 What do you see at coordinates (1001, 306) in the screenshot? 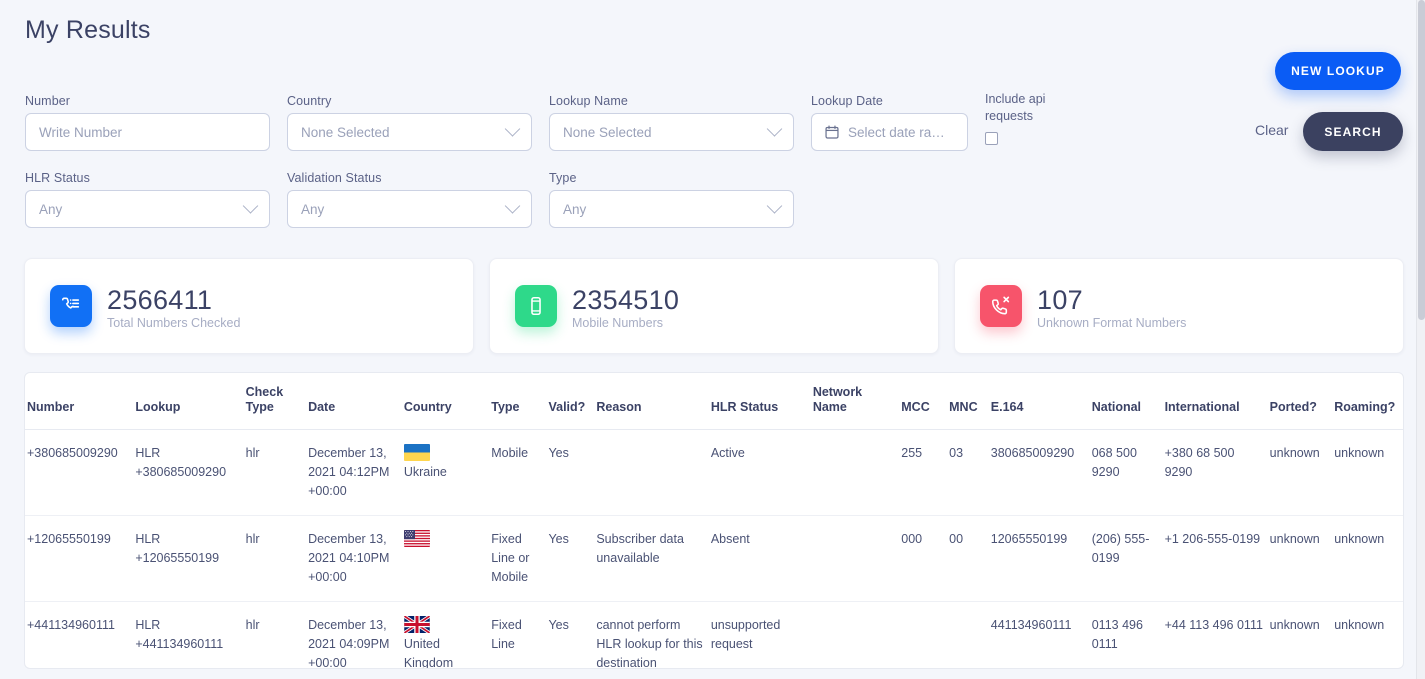
I see `phone-missed-icon` at bounding box center [1001, 306].